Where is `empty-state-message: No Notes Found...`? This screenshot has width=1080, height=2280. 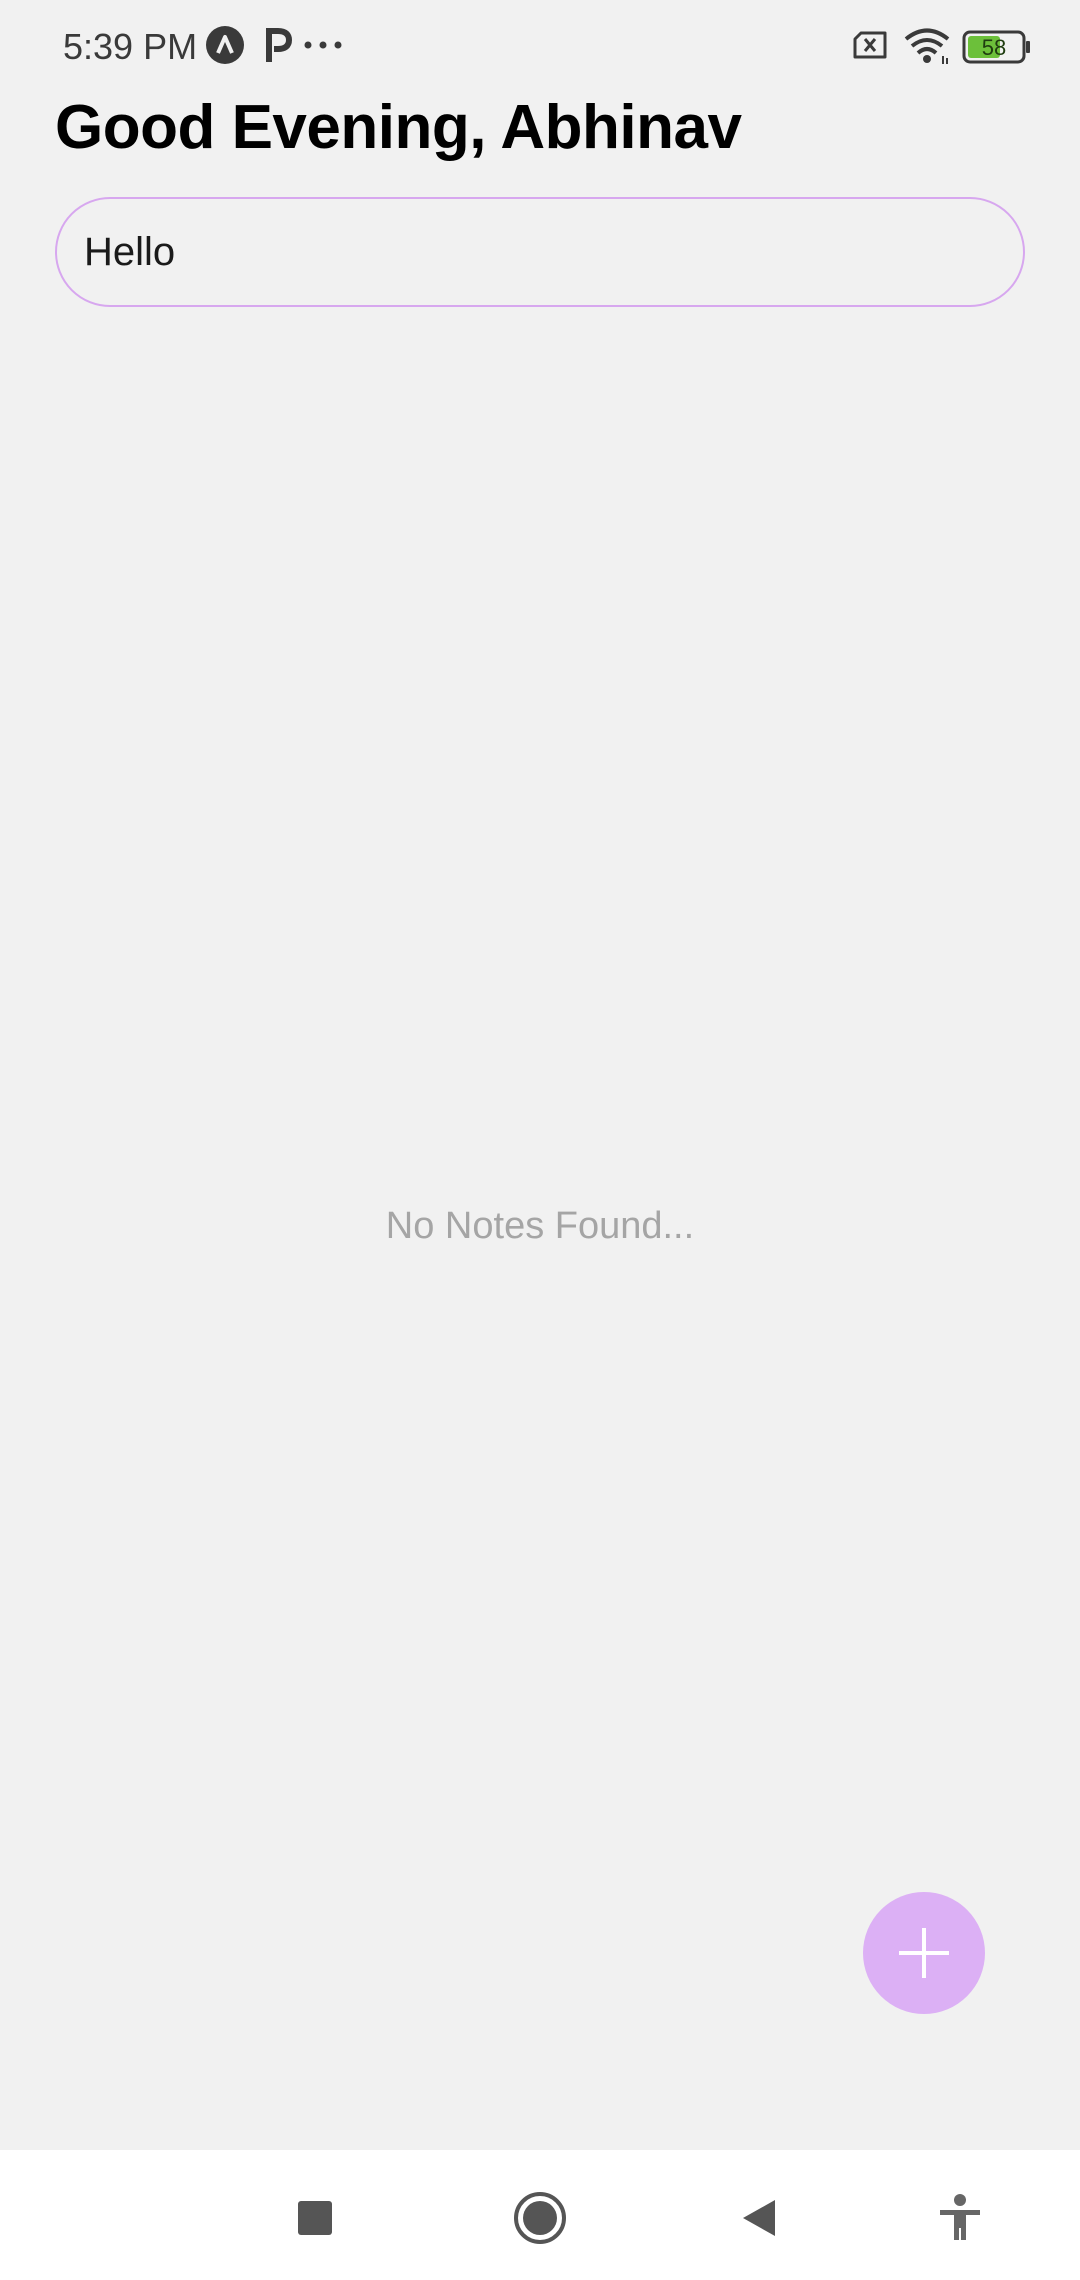 empty-state-message: No Notes Found... is located at coordinates (540, 1226).